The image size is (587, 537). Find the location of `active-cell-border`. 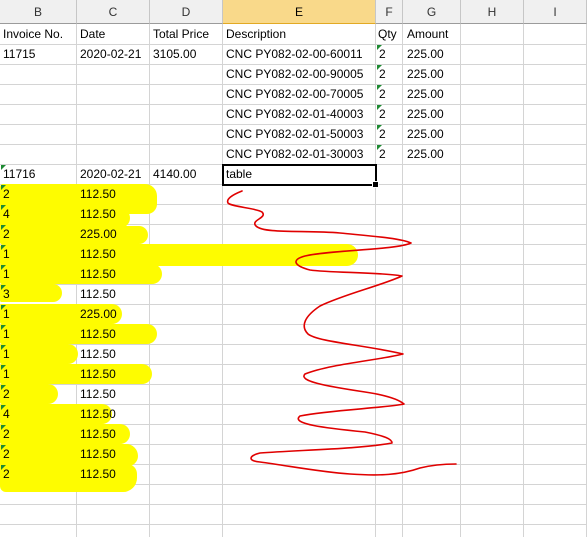

active-cell-border is located at coordinates (299, 175).